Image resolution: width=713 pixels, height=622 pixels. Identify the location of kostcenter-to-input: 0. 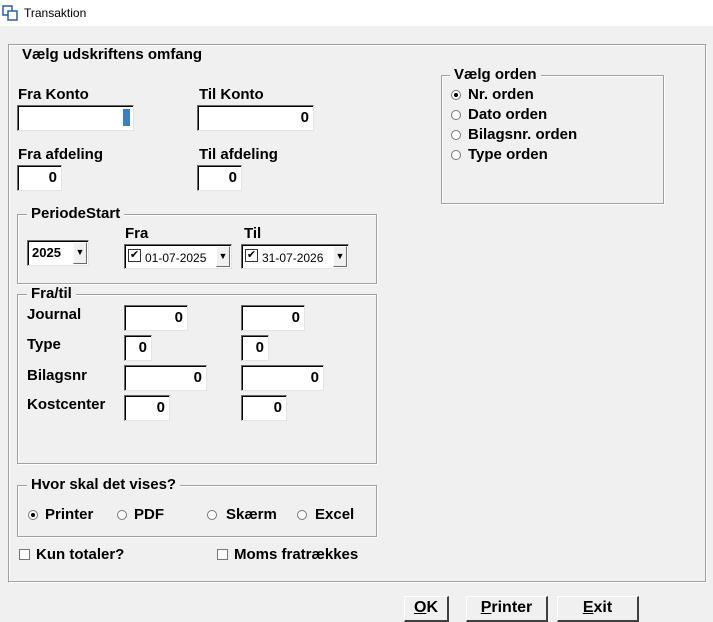
(264, 408).